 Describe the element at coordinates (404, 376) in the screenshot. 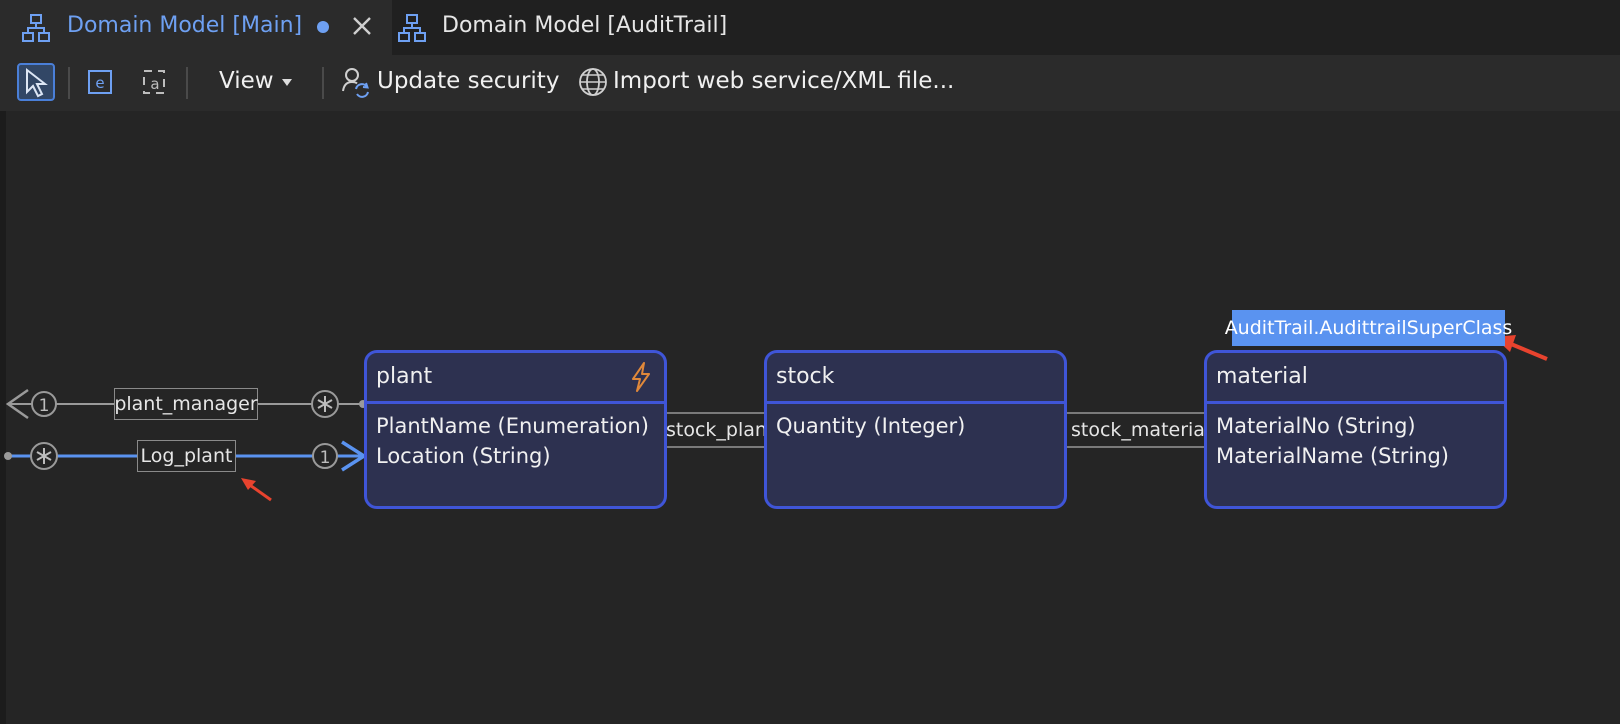

I see `entity-name: plant` at that location.